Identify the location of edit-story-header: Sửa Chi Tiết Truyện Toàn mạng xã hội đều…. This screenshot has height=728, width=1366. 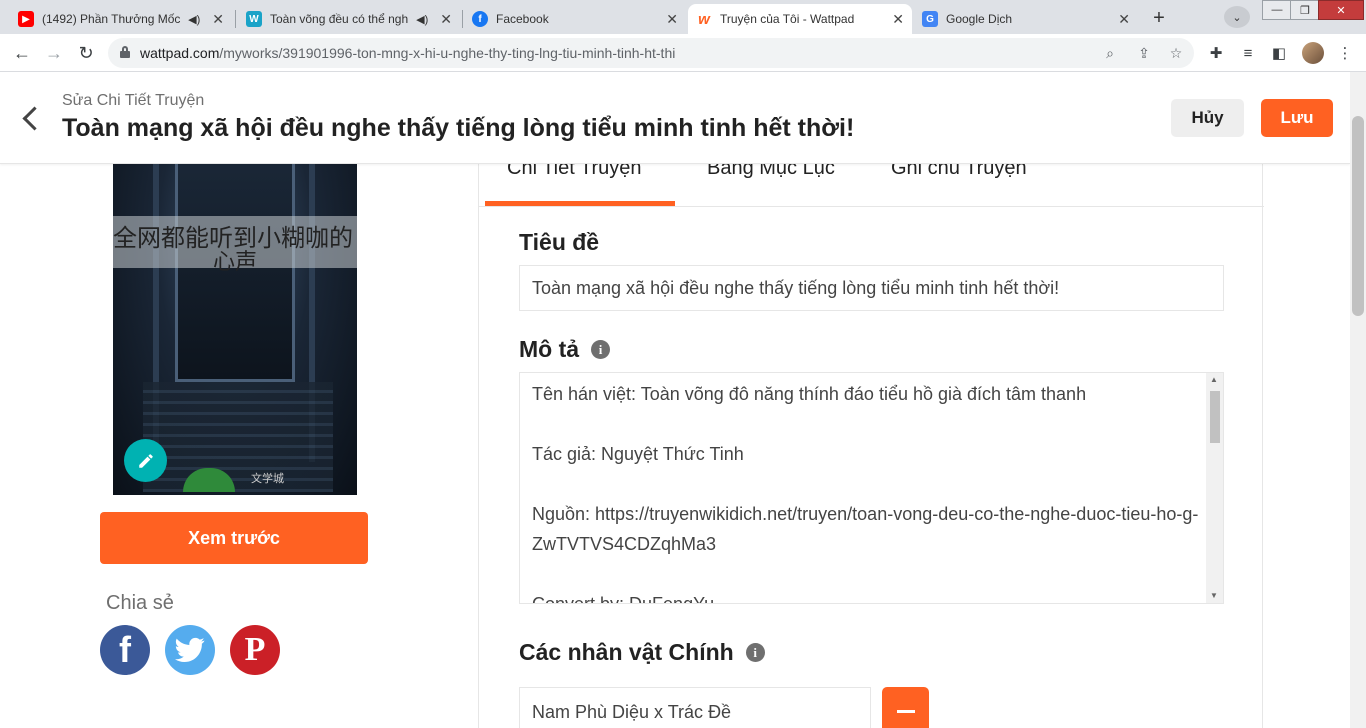
(675, 118).